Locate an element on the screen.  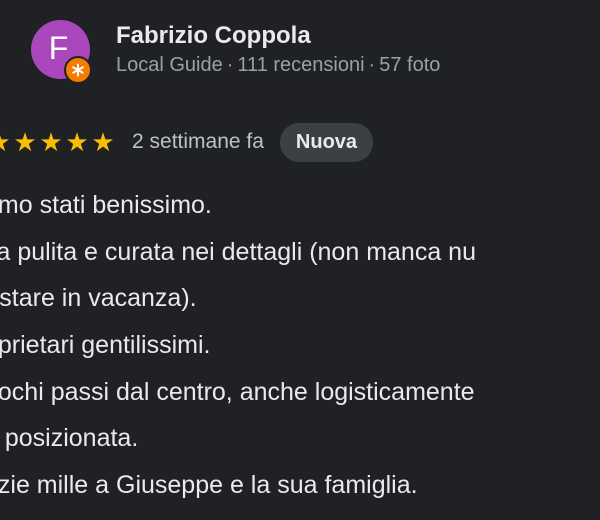
star-rating: ★ ★ ★ ★ ★ is located at coordinates (58, 142).